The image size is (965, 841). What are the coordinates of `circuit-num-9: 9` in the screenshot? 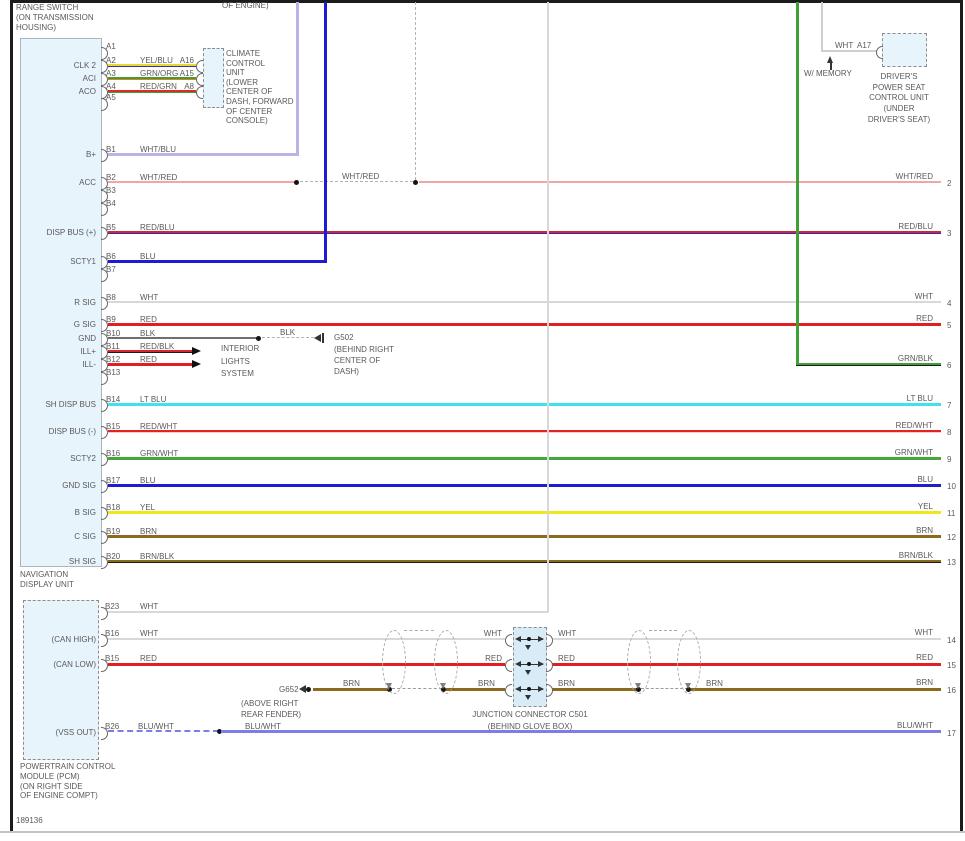 It's located at (949, 459).